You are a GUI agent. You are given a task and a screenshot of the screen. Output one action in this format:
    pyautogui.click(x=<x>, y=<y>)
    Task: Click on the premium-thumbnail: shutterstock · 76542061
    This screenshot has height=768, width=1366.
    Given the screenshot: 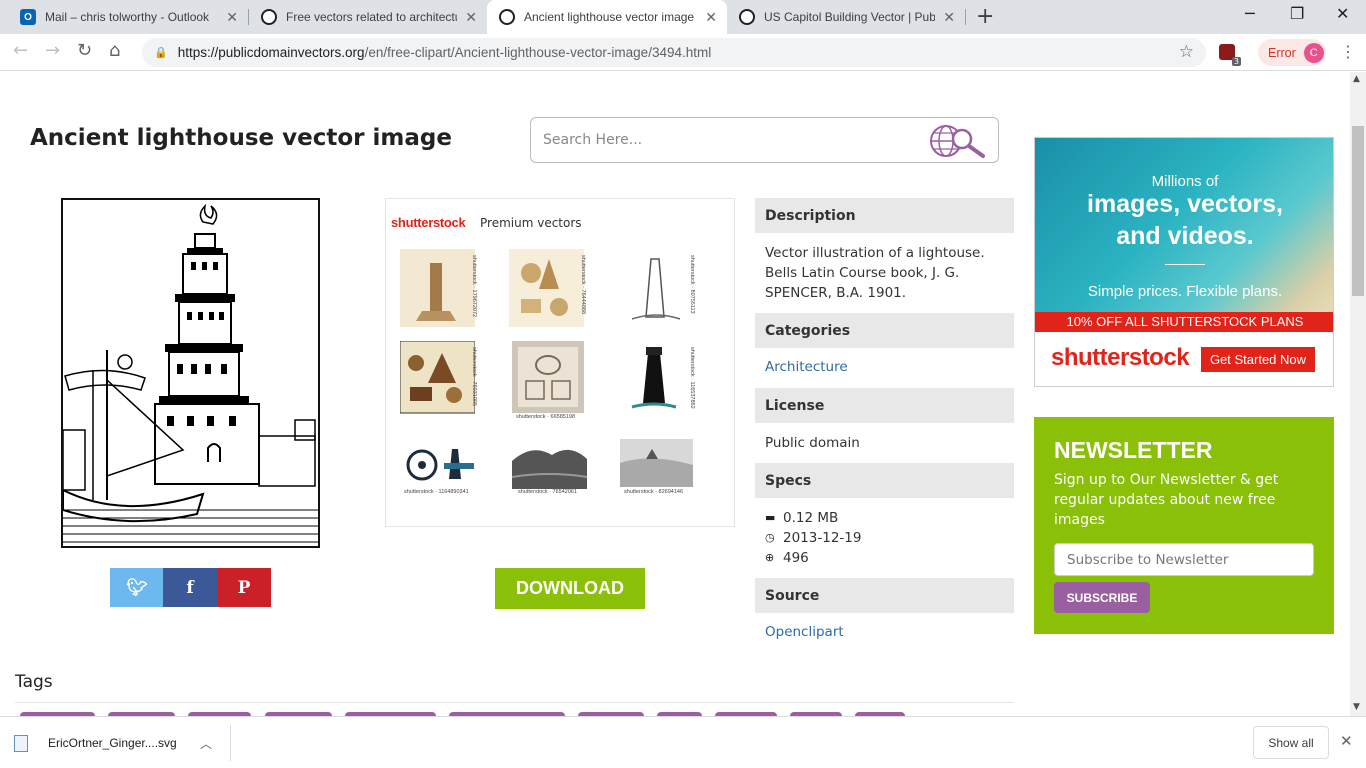 What is the action you would take?
    pyautogui.click(x=549, y=478)
    